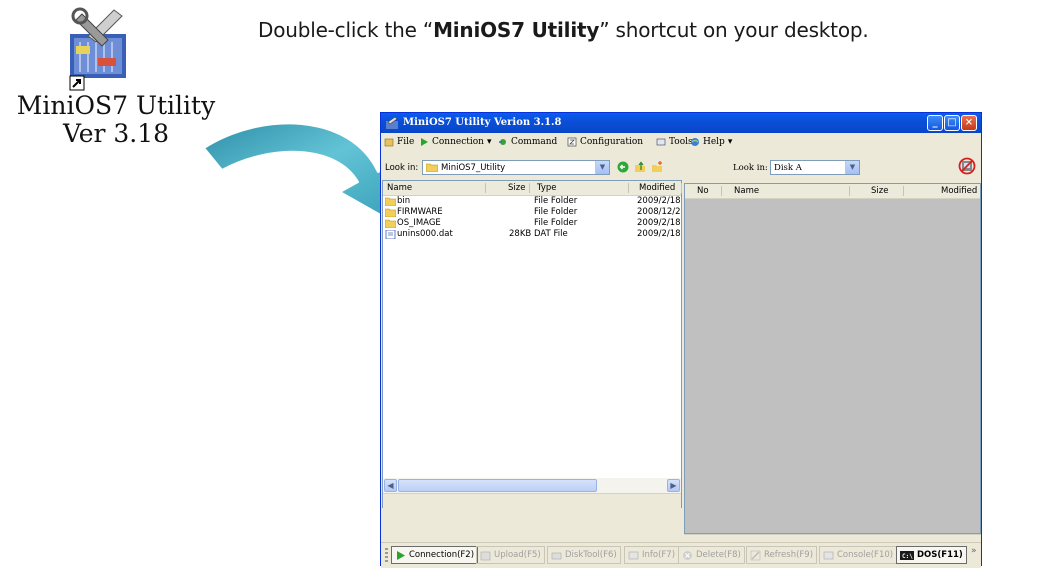  Describe the element at coordinates (534, 142) in the screenshot. I see `menu-command-label: Command` at that location.